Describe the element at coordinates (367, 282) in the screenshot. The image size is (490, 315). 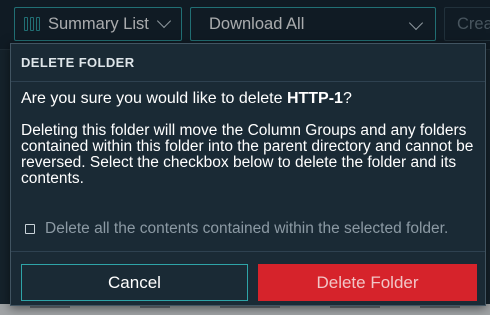
I see `delete-folder-button: Delete Folder` at that location.